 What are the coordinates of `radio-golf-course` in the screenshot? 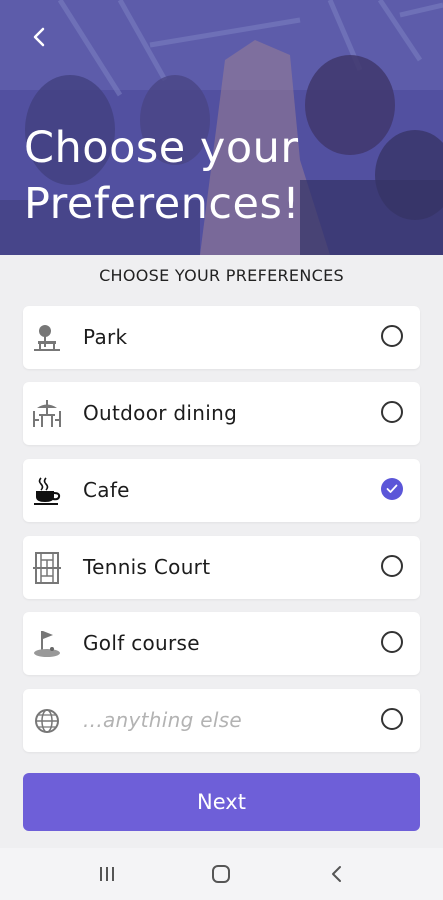 It's located at (392, 642).